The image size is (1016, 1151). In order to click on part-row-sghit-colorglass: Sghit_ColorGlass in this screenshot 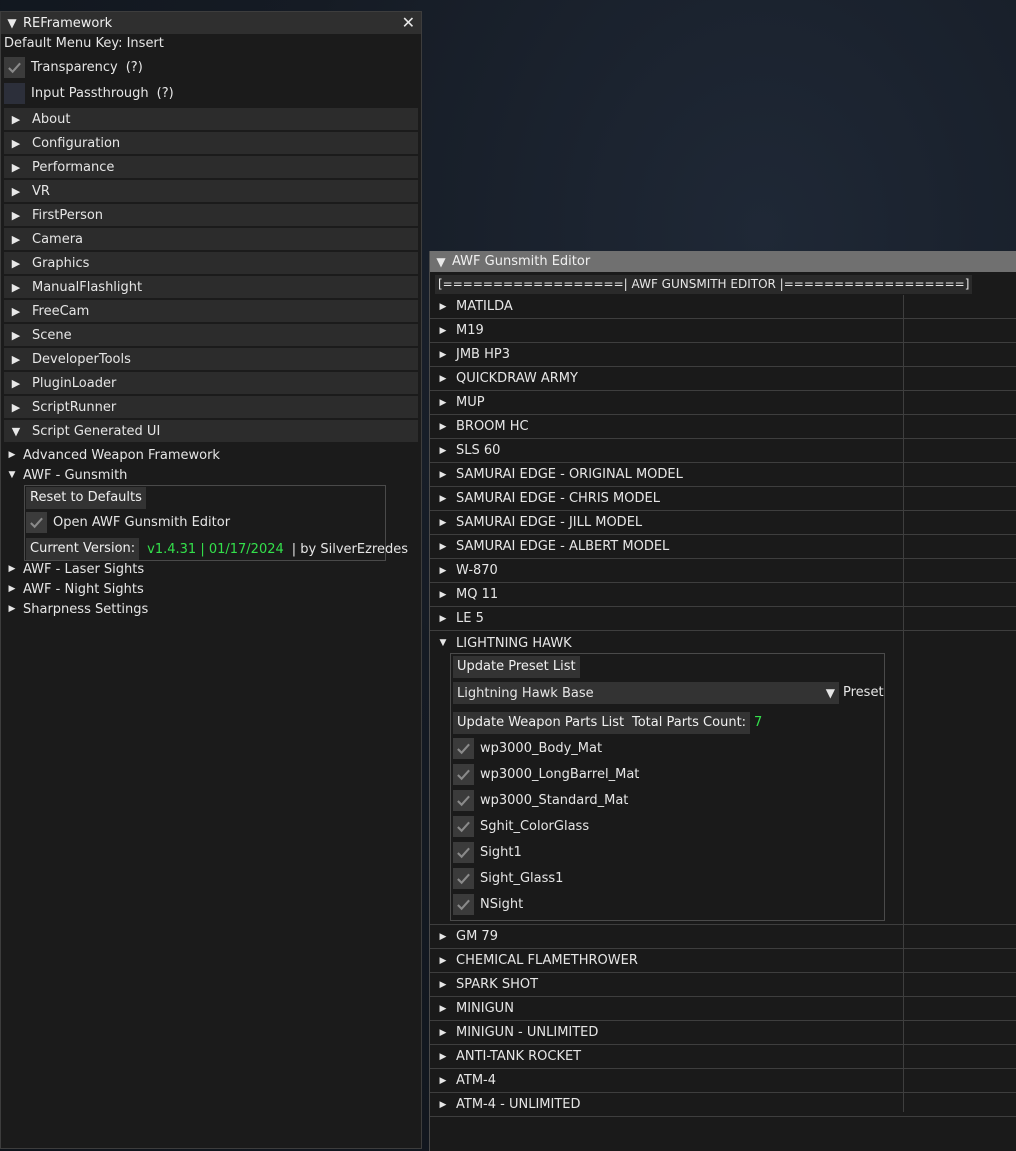, I will do `click(521, 826)`.